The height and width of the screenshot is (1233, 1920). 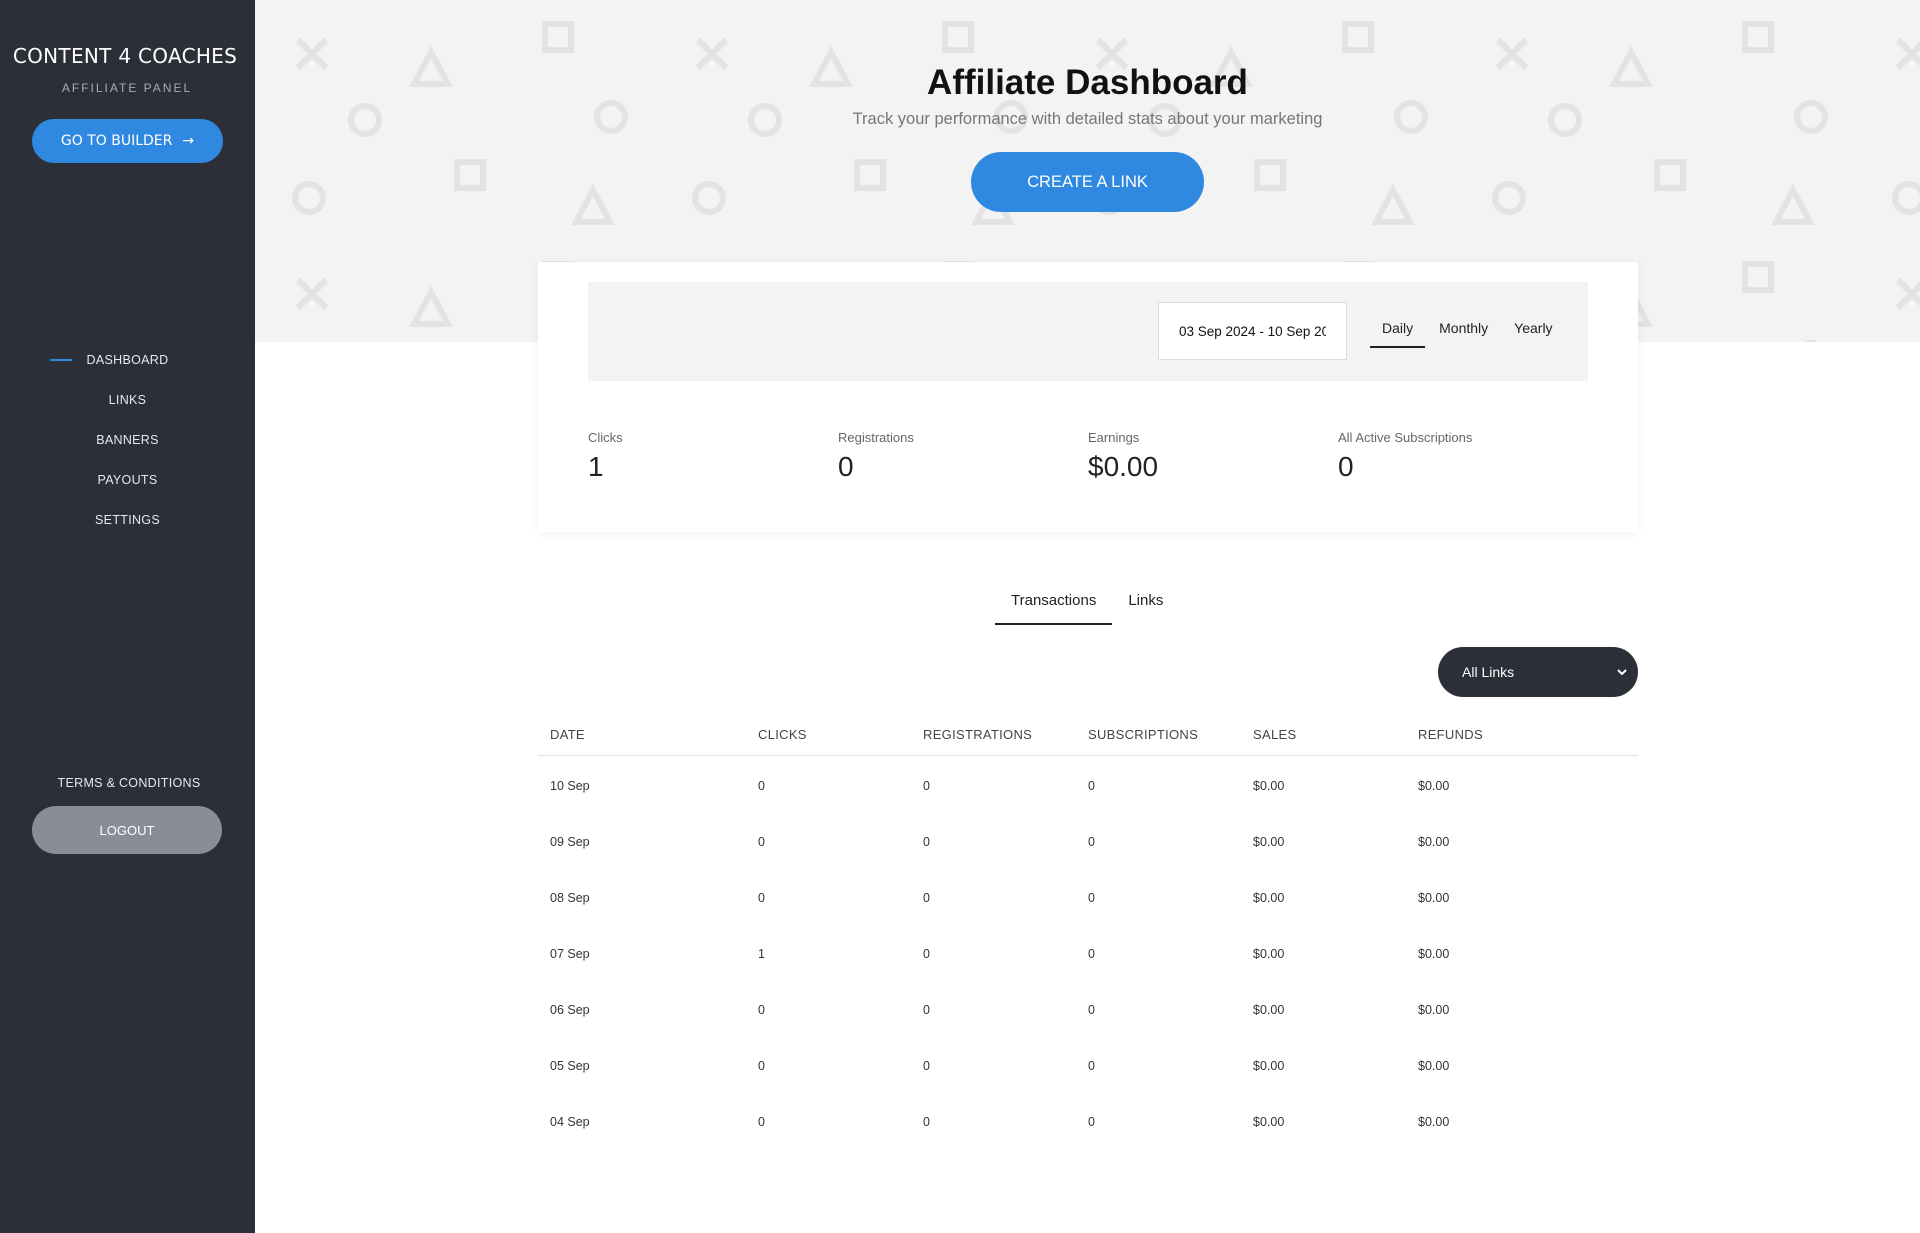 I want to click on stat-active-subscriptions: All Active Subscriptions 0, so click(x=1463, y=456).